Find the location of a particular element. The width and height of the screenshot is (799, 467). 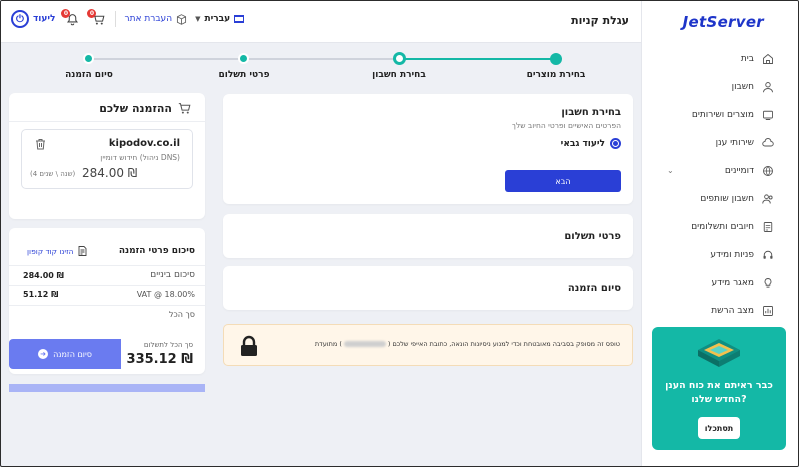

account-option-label: ליעוד גבאי is located at coordinates (582, 143).